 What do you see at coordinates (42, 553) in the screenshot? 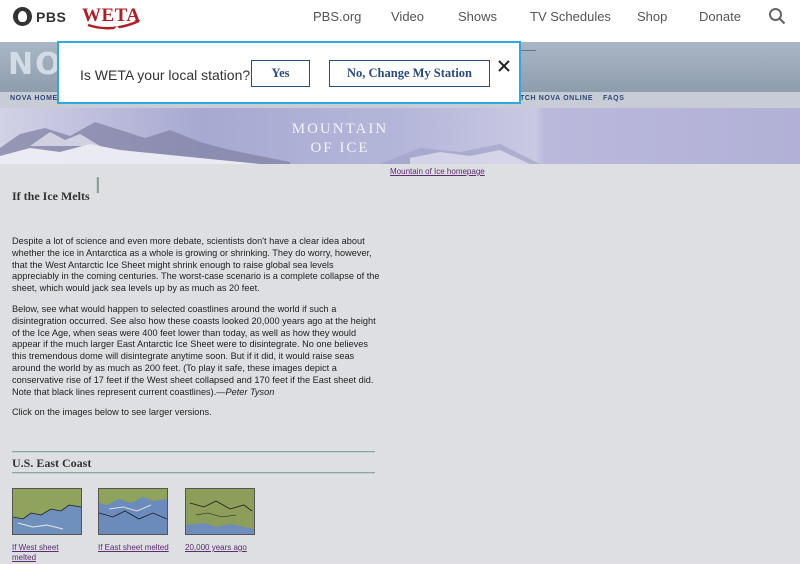
I see `caption-west-sheet-melted: If West sheet melted` at bounding box center [42, 553].